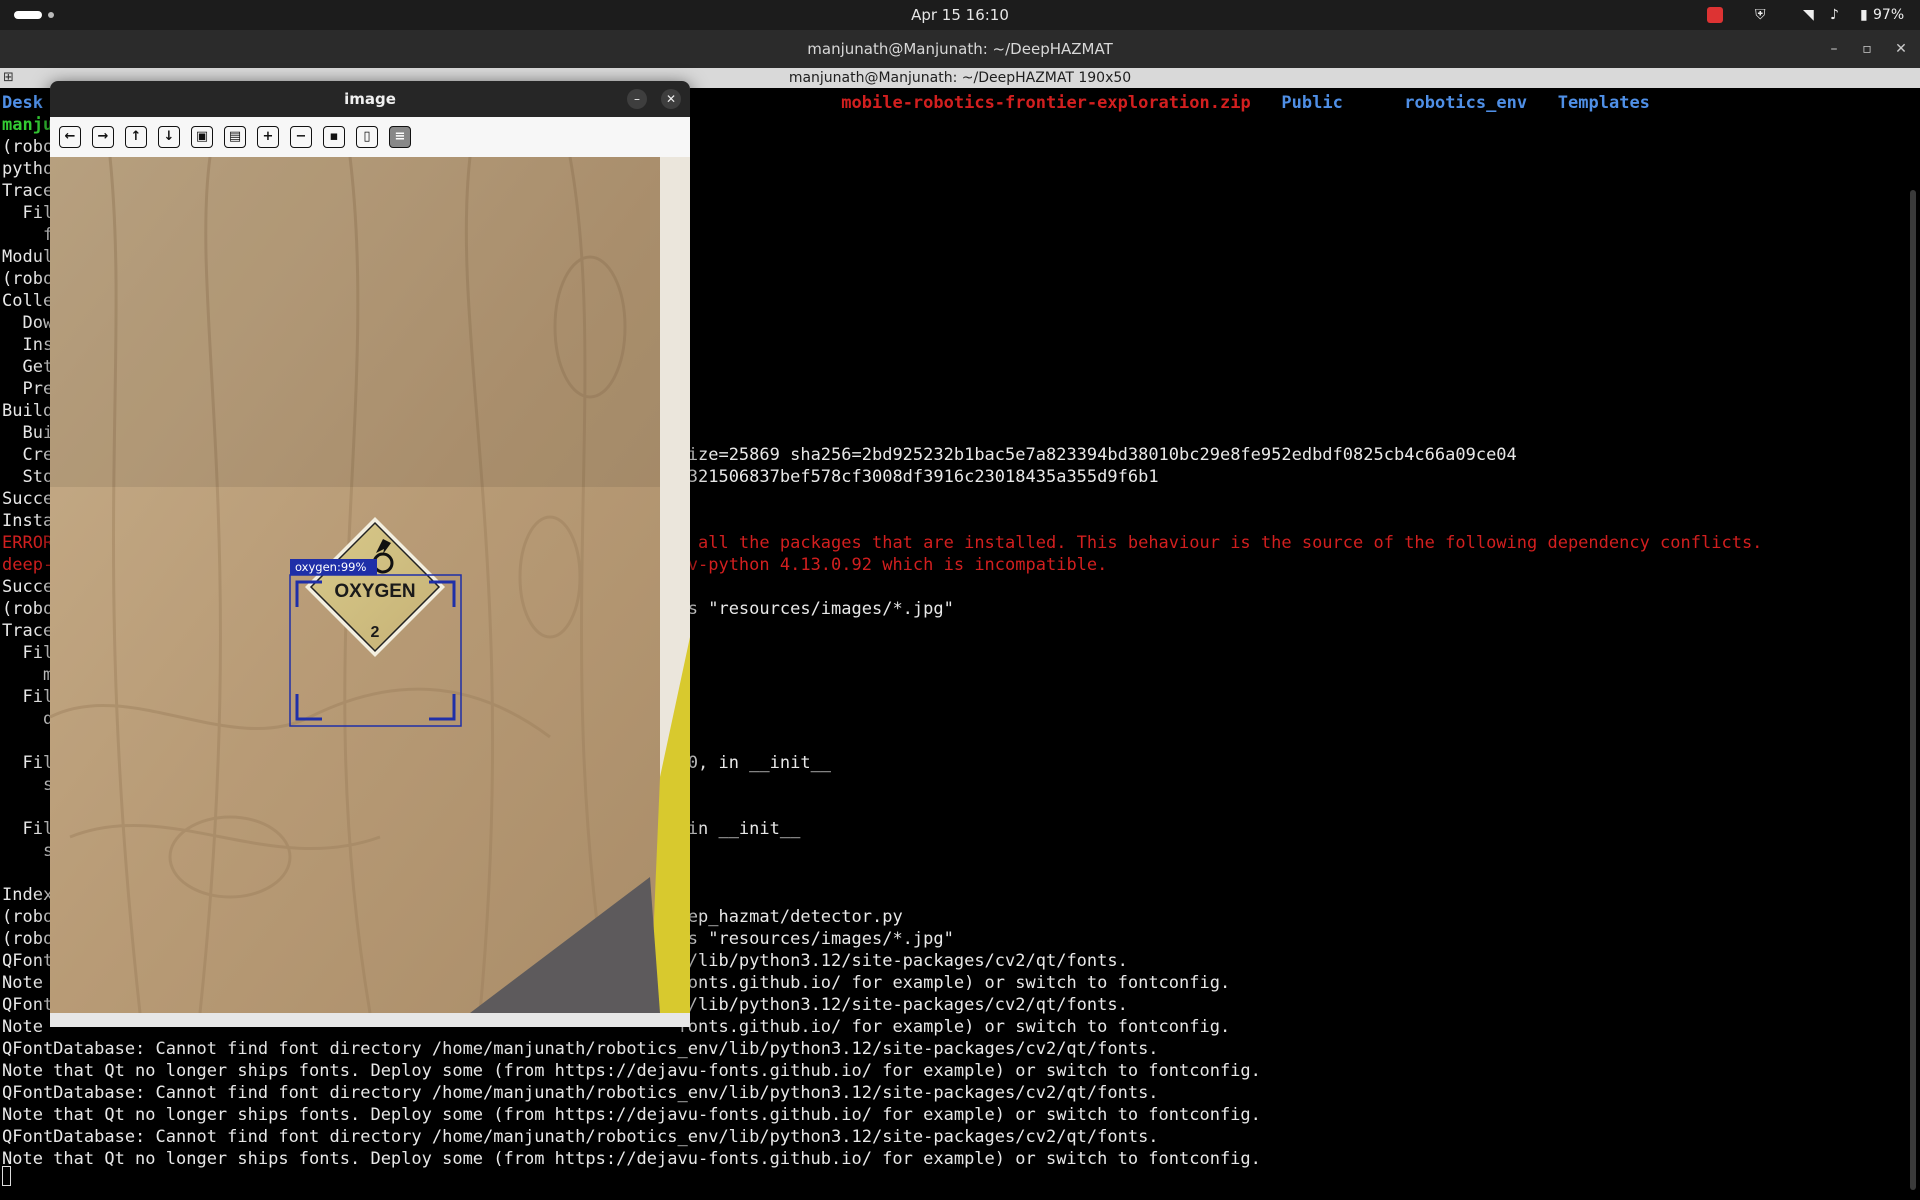  Describe the element at coordinates (370, 322) in the screenshot. I see `shadow` at that location.